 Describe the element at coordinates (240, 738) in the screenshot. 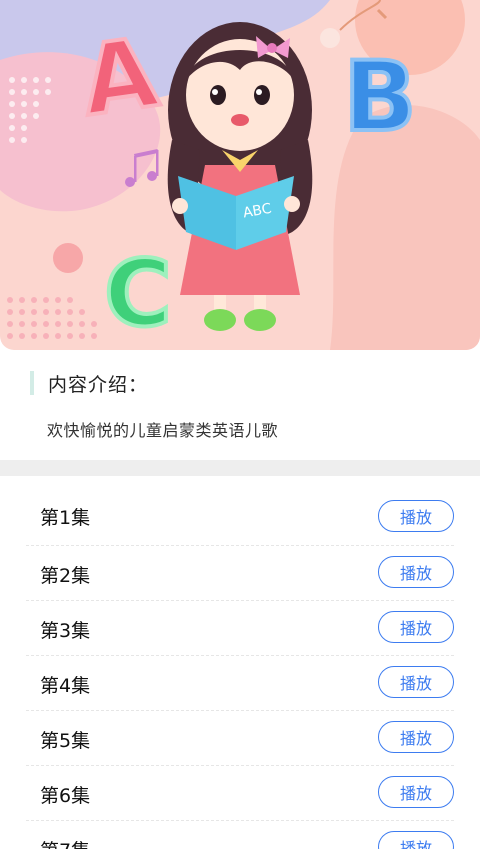

I see `episode-row: 第5集 播放` at that location.